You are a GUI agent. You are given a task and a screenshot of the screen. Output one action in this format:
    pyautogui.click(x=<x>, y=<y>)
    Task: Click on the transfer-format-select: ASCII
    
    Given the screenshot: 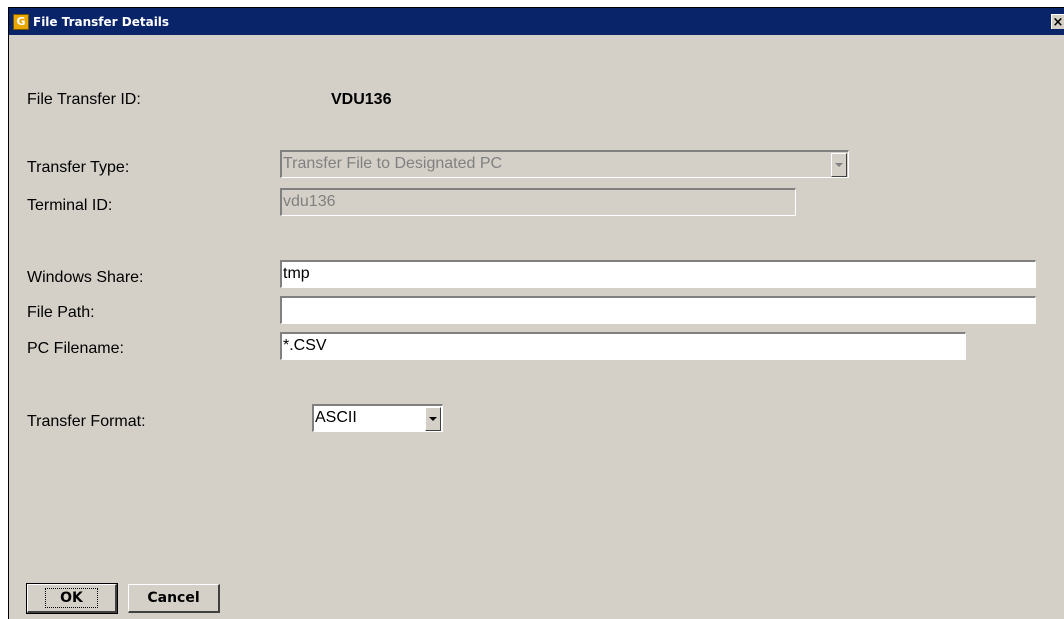 What is the action you would take?
    pyautogui.click(x=377, y=418)
    